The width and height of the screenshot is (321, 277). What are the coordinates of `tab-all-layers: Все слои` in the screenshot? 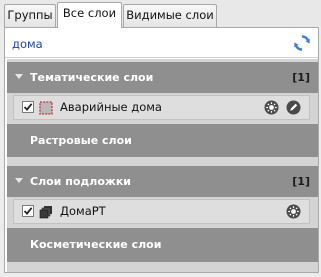 It's located at (89, 15).